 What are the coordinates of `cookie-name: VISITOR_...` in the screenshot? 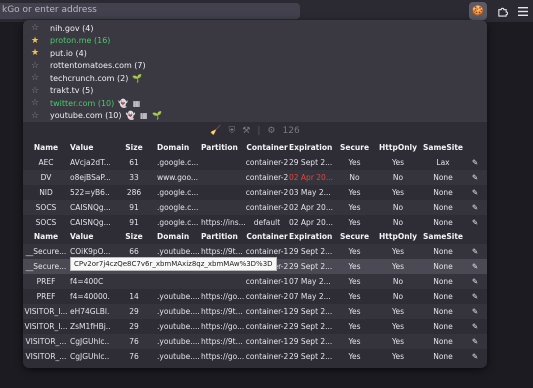 It's located at (46, 356).